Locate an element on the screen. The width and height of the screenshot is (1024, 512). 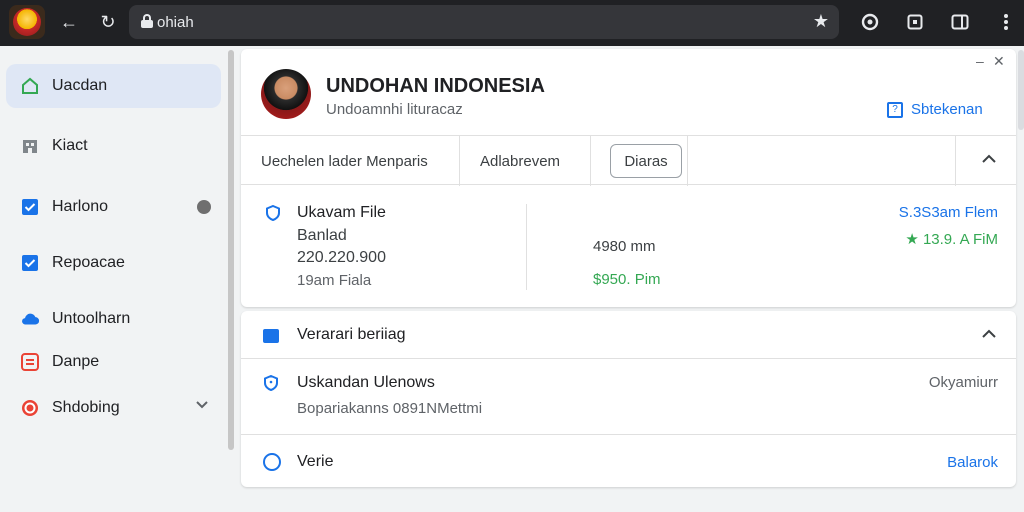
home-icon is located at coordinates (30, 86).